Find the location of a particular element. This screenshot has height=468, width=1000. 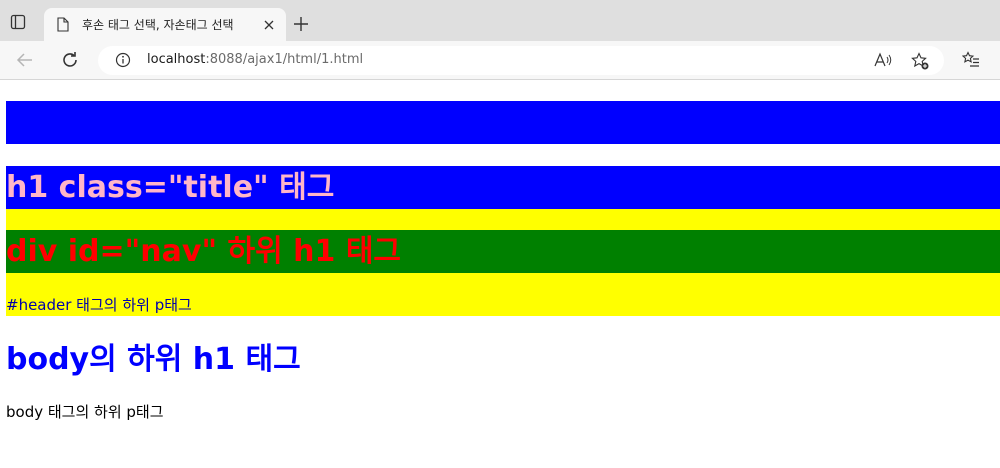

refresh-icon is located at coordinates (70, 60).